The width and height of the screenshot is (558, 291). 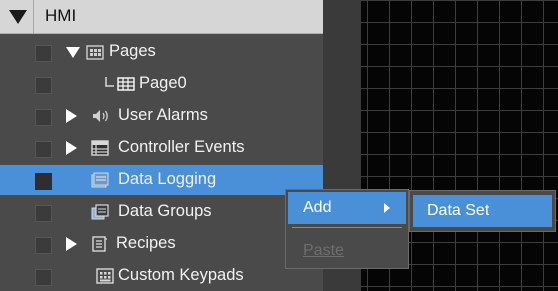 I want to click on events-table-icon, so click(x=100, y=148).